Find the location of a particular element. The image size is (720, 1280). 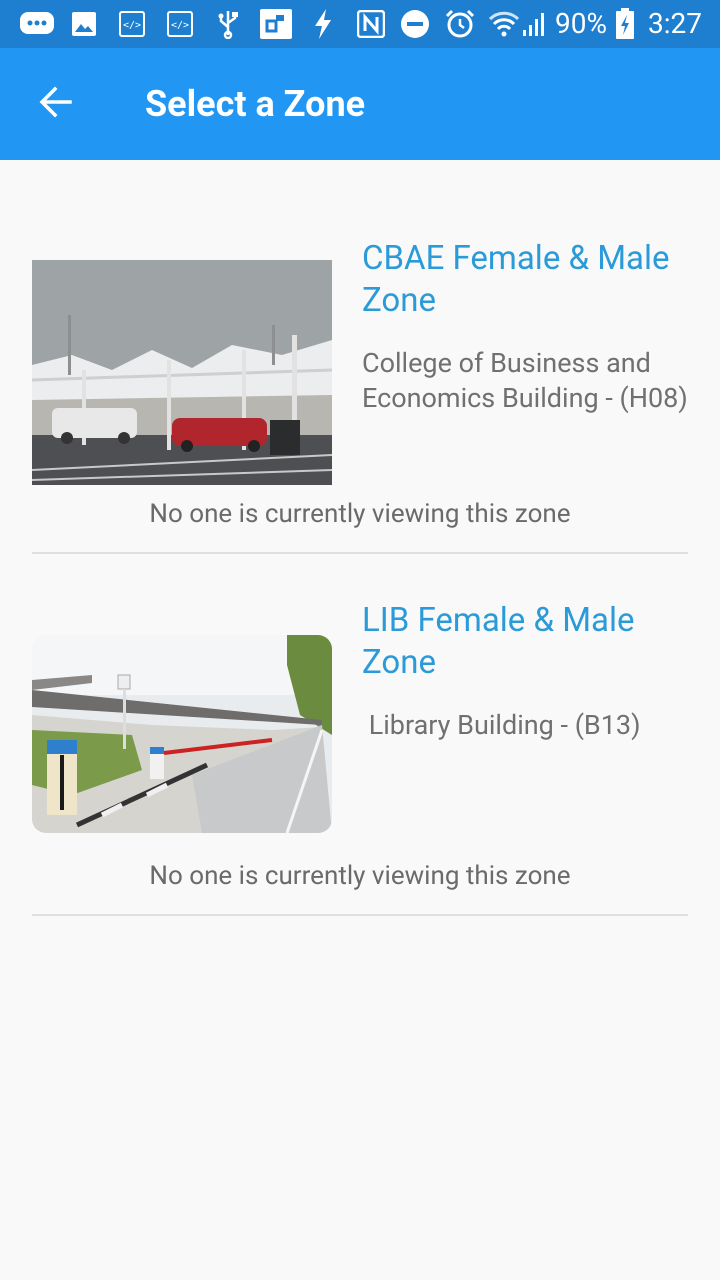

status-bar: </> </> 90% 3:27 is located at coordinates (360, 24).